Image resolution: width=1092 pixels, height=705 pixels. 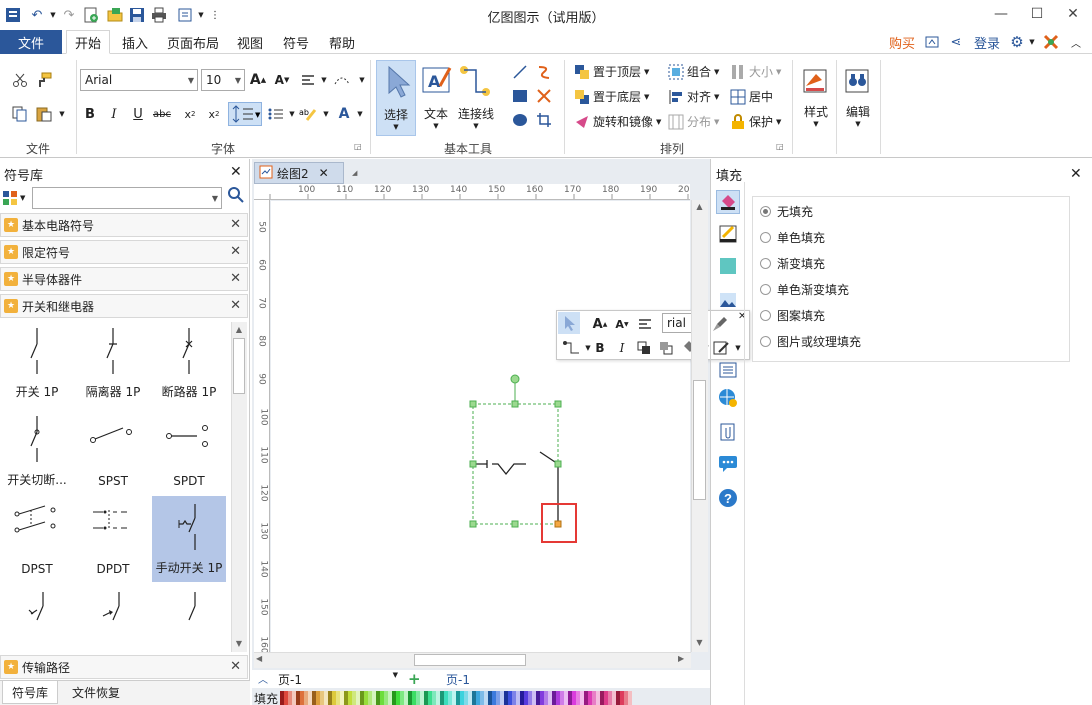 I want to click on mini-front-icon, so click(x=644, y=348).